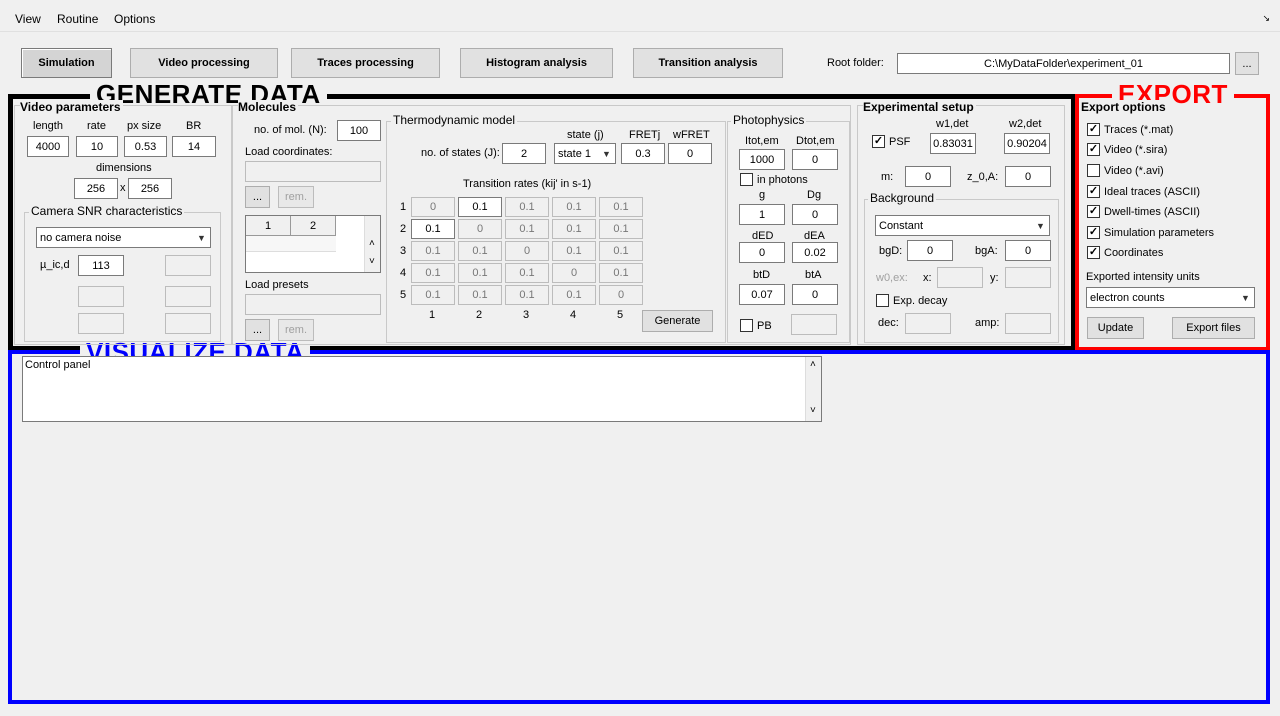  What do you see at coordinates (1093, 170) in the screenshot?
I see `export-option-checkbox` at bounding box center [1093, 170].